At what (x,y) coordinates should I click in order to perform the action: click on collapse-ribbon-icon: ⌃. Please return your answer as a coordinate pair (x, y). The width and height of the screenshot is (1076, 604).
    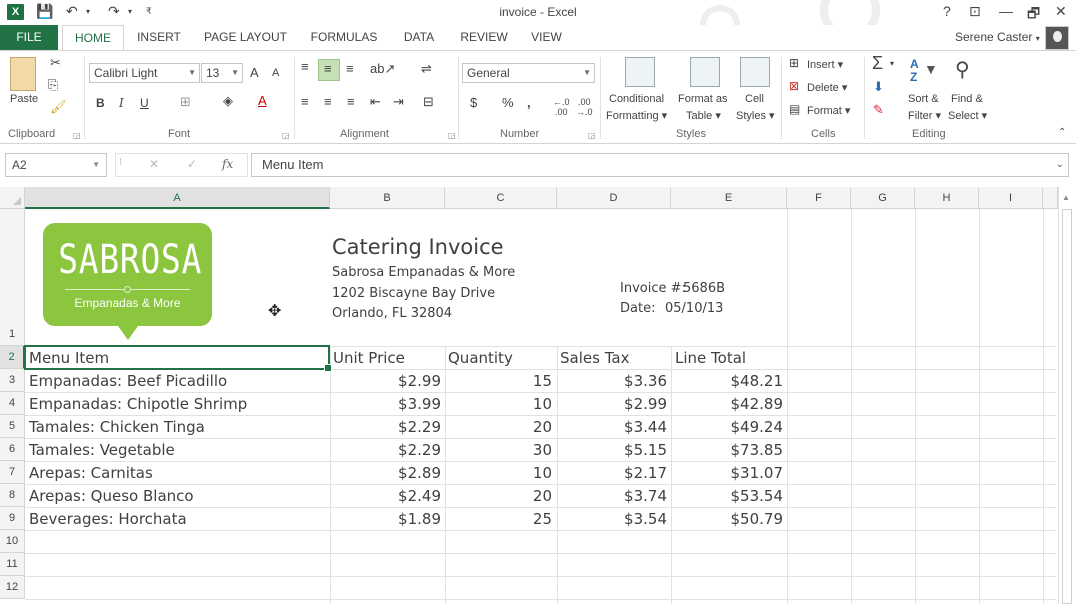
    Looking at the image, I should click on (1062, 132).